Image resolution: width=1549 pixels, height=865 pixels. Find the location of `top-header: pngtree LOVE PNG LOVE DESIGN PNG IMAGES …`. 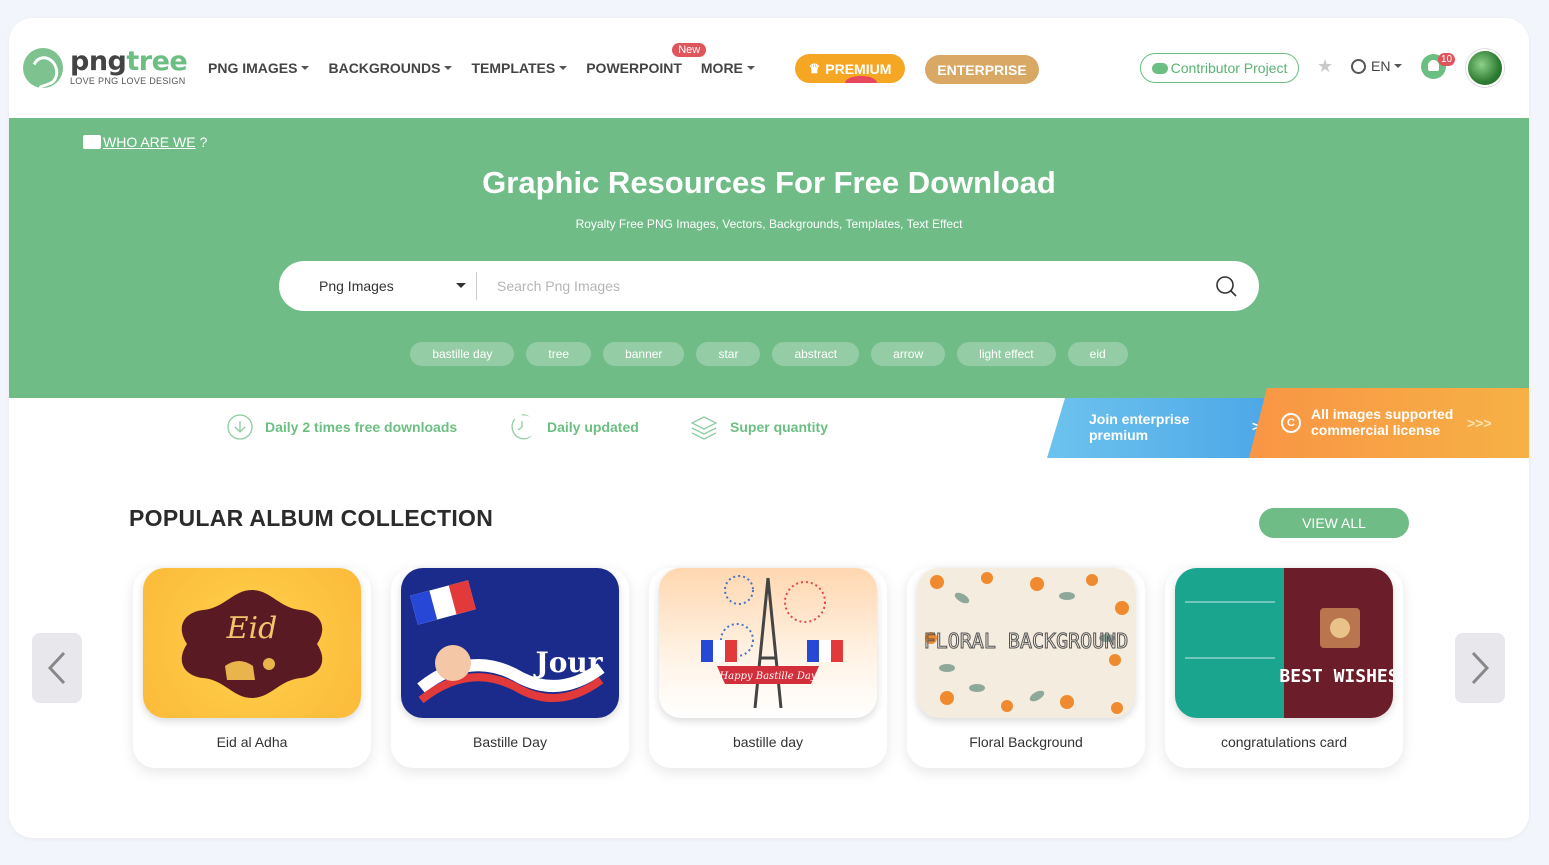

top-header: pngtree LOVE PNG LOVE DESIGN PNG IMAGES … is located at coordinates (769, 68).